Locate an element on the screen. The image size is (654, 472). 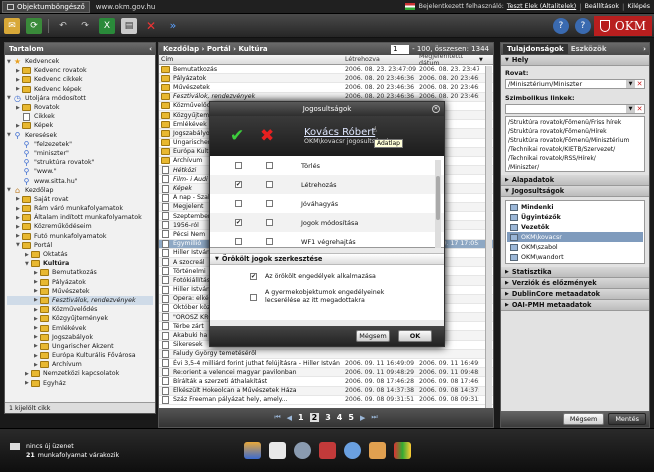
permission-group: Vezetők is located at coordinates (575, 227).